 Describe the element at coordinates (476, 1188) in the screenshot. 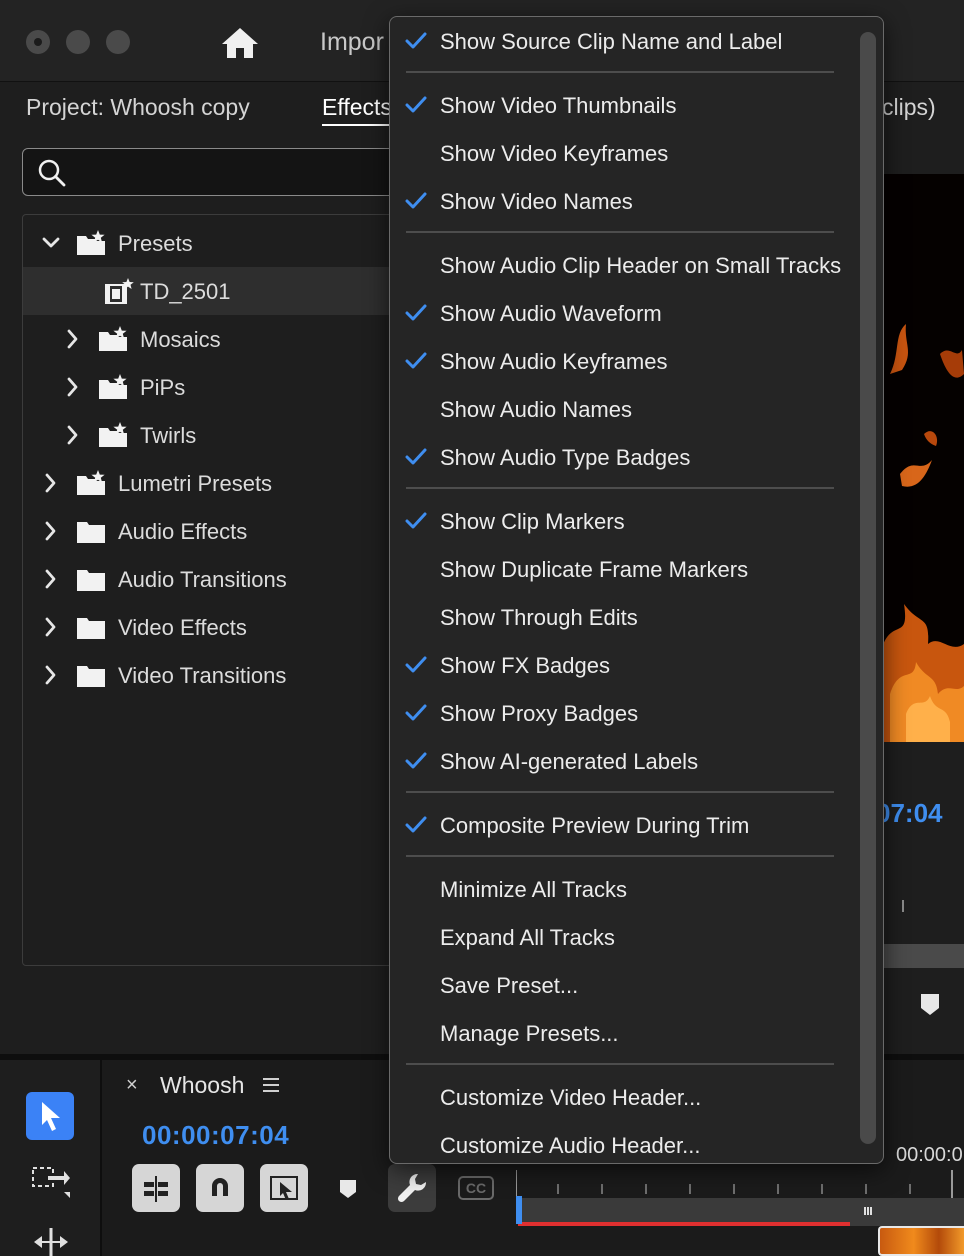

I see `captions-button: CC` at that location.